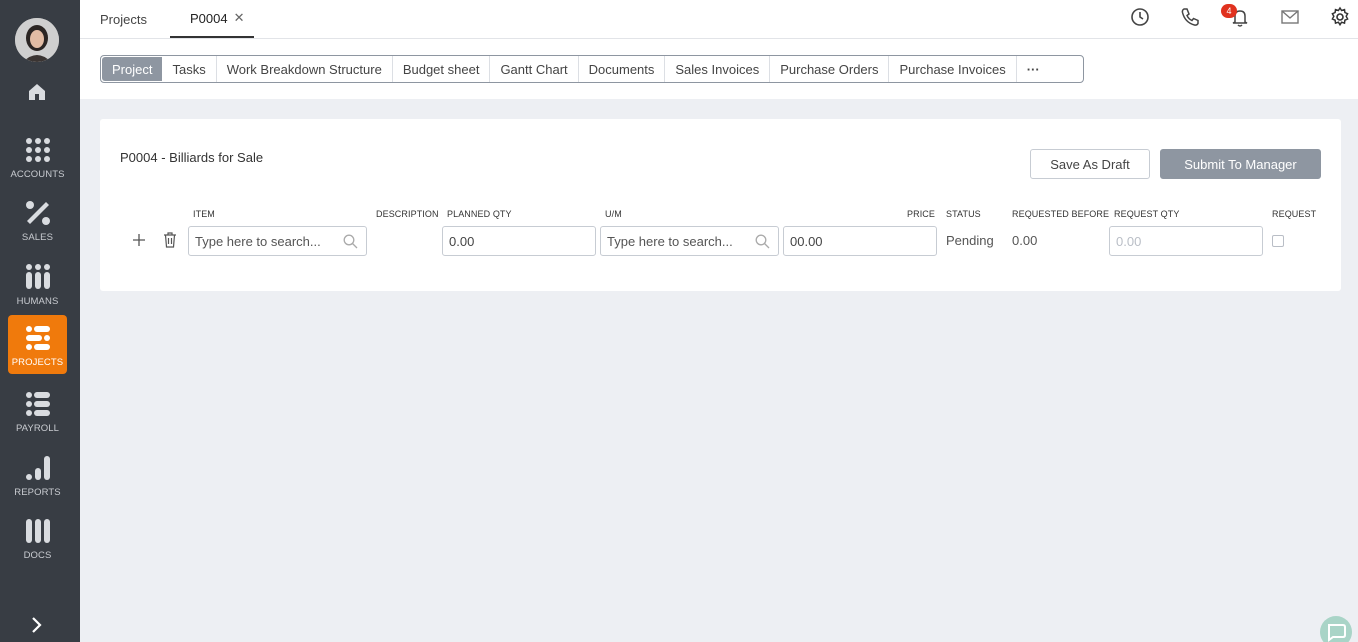  What do you see at coordinates (239, 18) in the screenshot?
I see `close-icon: ✕` at bounding box center [239, 18].